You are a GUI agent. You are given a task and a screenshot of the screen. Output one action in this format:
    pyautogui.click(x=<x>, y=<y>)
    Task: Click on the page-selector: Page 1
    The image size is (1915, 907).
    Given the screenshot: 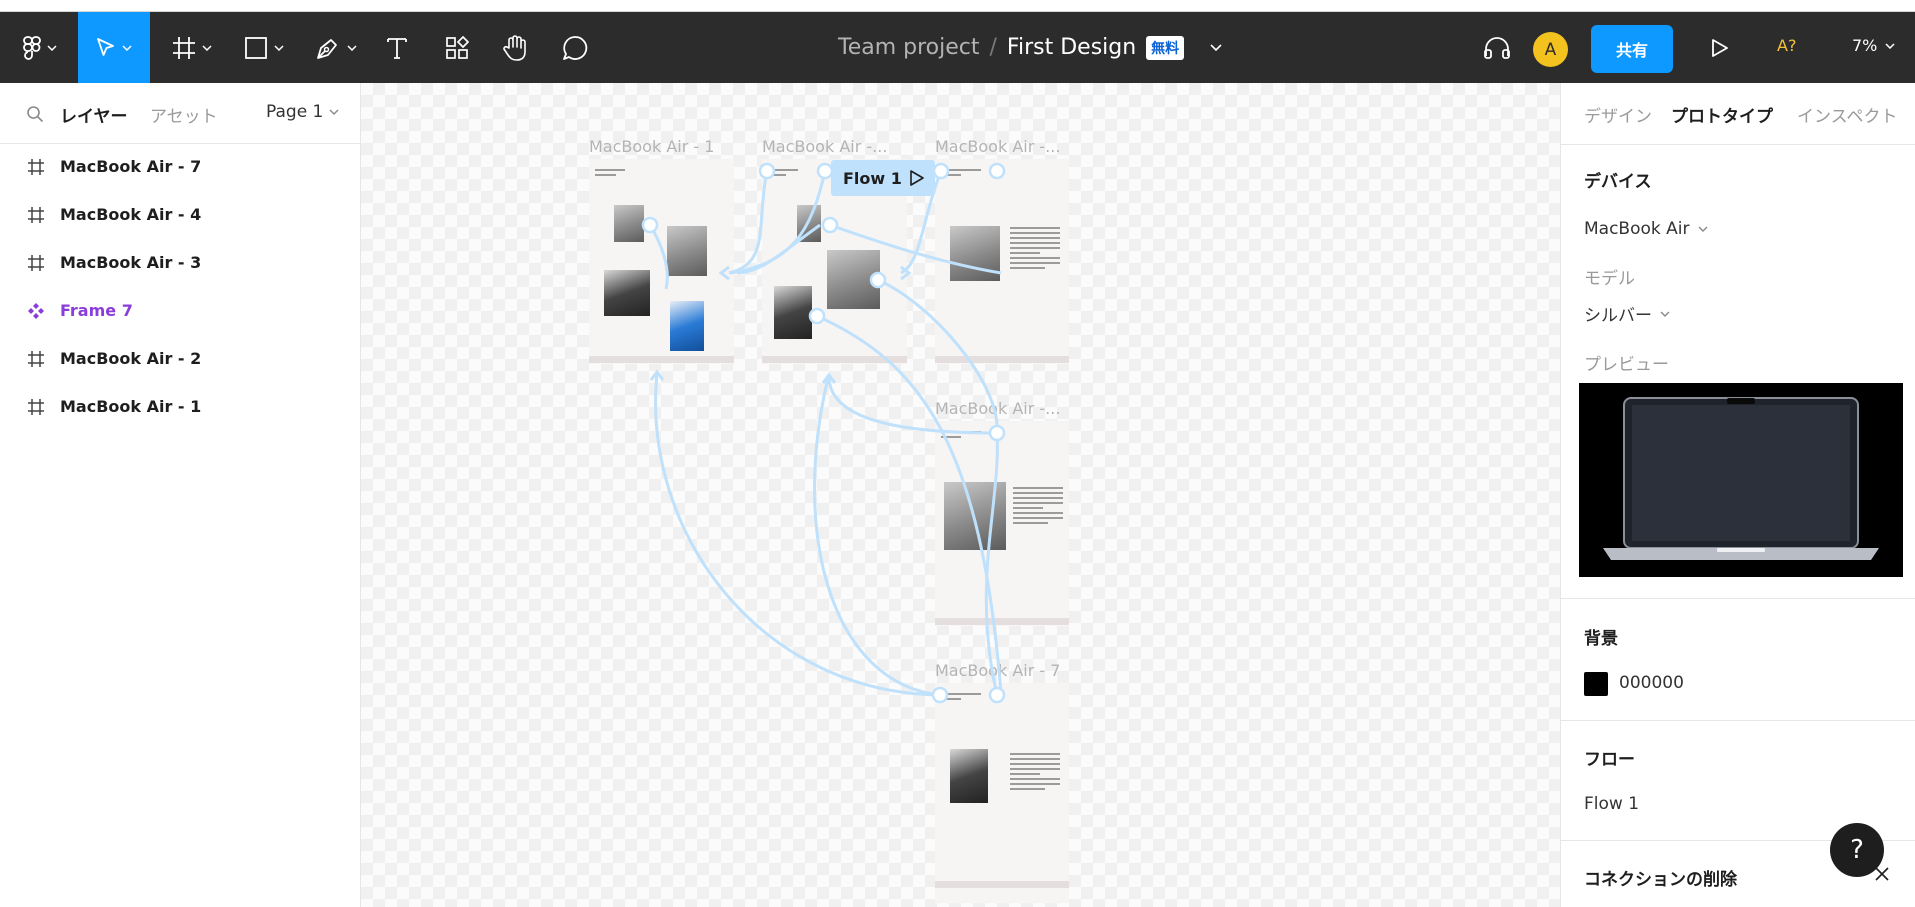 What is the action you would take?
    pyautogui.click(x=302, y=112)
    